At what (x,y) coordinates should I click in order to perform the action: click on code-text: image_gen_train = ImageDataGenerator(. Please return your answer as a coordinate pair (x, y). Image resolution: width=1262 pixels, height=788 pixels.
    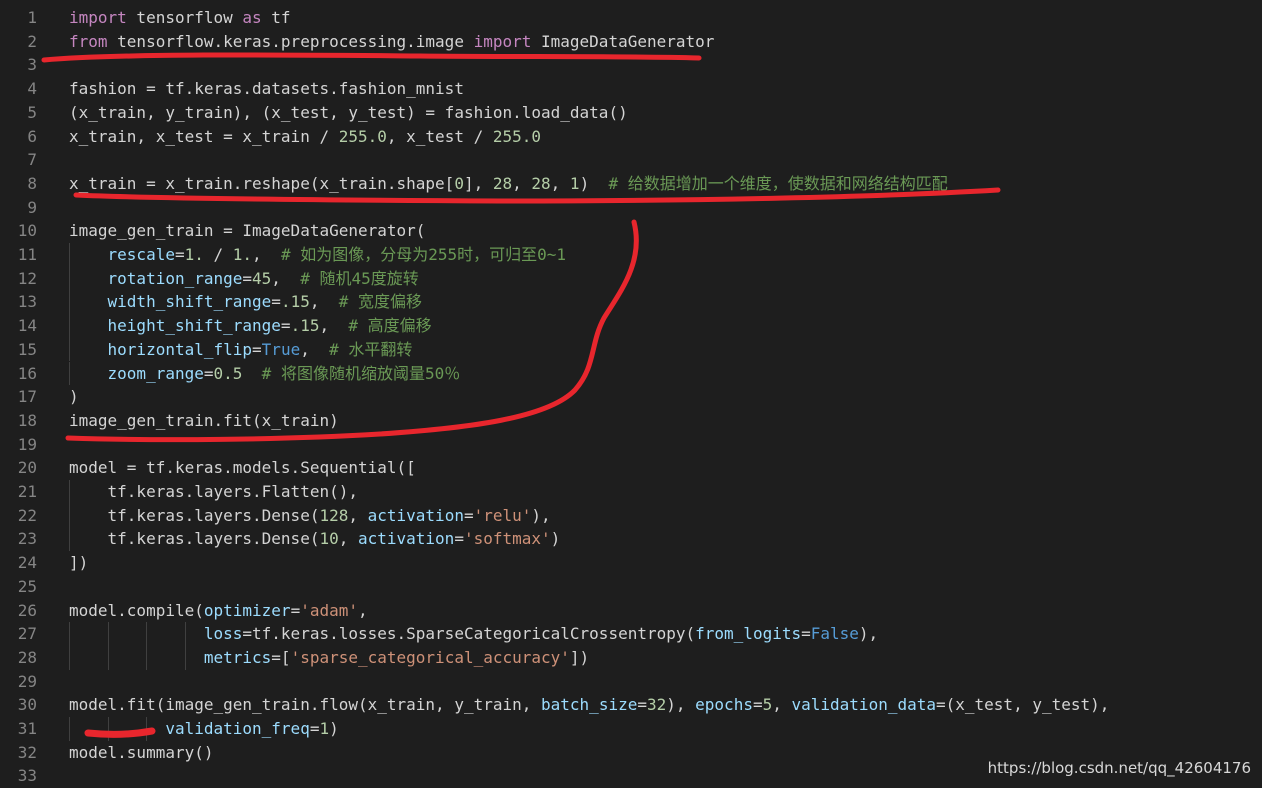
    Looking at the image, I should click on (247, 231).